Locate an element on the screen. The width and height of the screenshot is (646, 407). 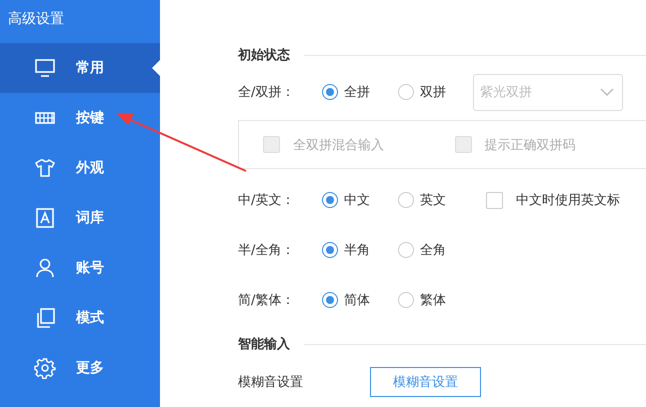
radio-label: 全拼 is located at coordinates (357, 92).